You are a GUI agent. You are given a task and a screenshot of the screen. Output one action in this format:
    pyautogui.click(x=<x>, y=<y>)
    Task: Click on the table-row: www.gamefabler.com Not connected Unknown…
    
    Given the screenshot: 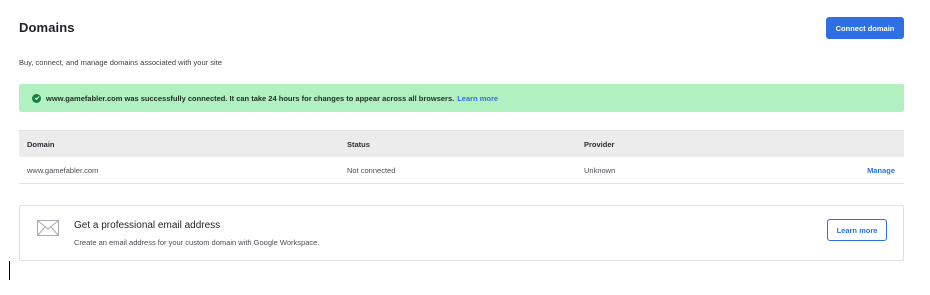 What is the action you would take?
    pyautogui.click(x=461, y=170)
    